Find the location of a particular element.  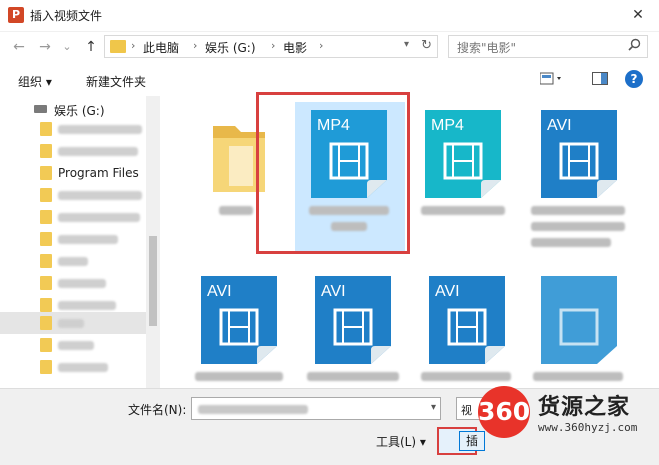

watermark: 360 货源之家 www.360hyzj.com is located at coordinates (564, 413).